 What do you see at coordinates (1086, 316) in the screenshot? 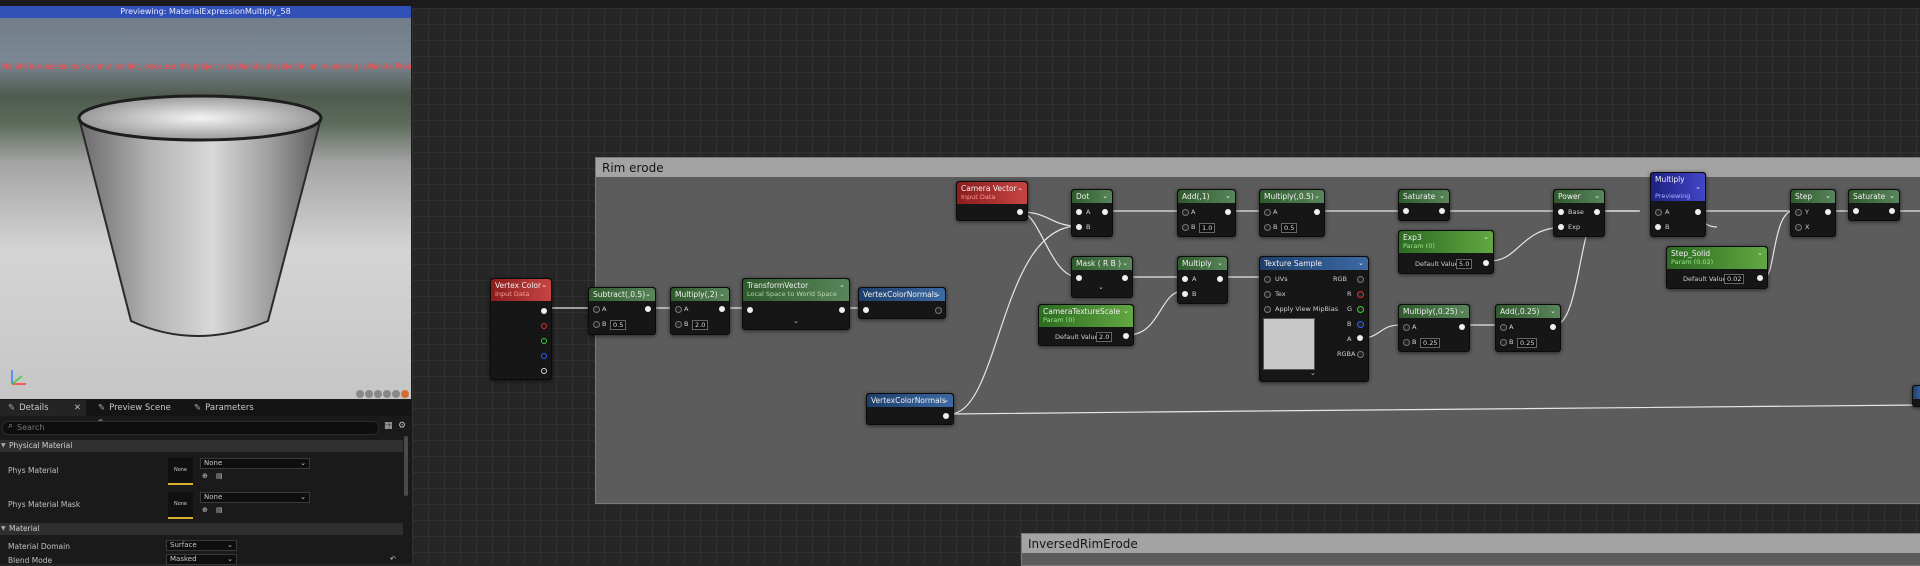
I see `node-header: CameraTextureScale Param (0) ⌄` at bounding box center [1086, 316].